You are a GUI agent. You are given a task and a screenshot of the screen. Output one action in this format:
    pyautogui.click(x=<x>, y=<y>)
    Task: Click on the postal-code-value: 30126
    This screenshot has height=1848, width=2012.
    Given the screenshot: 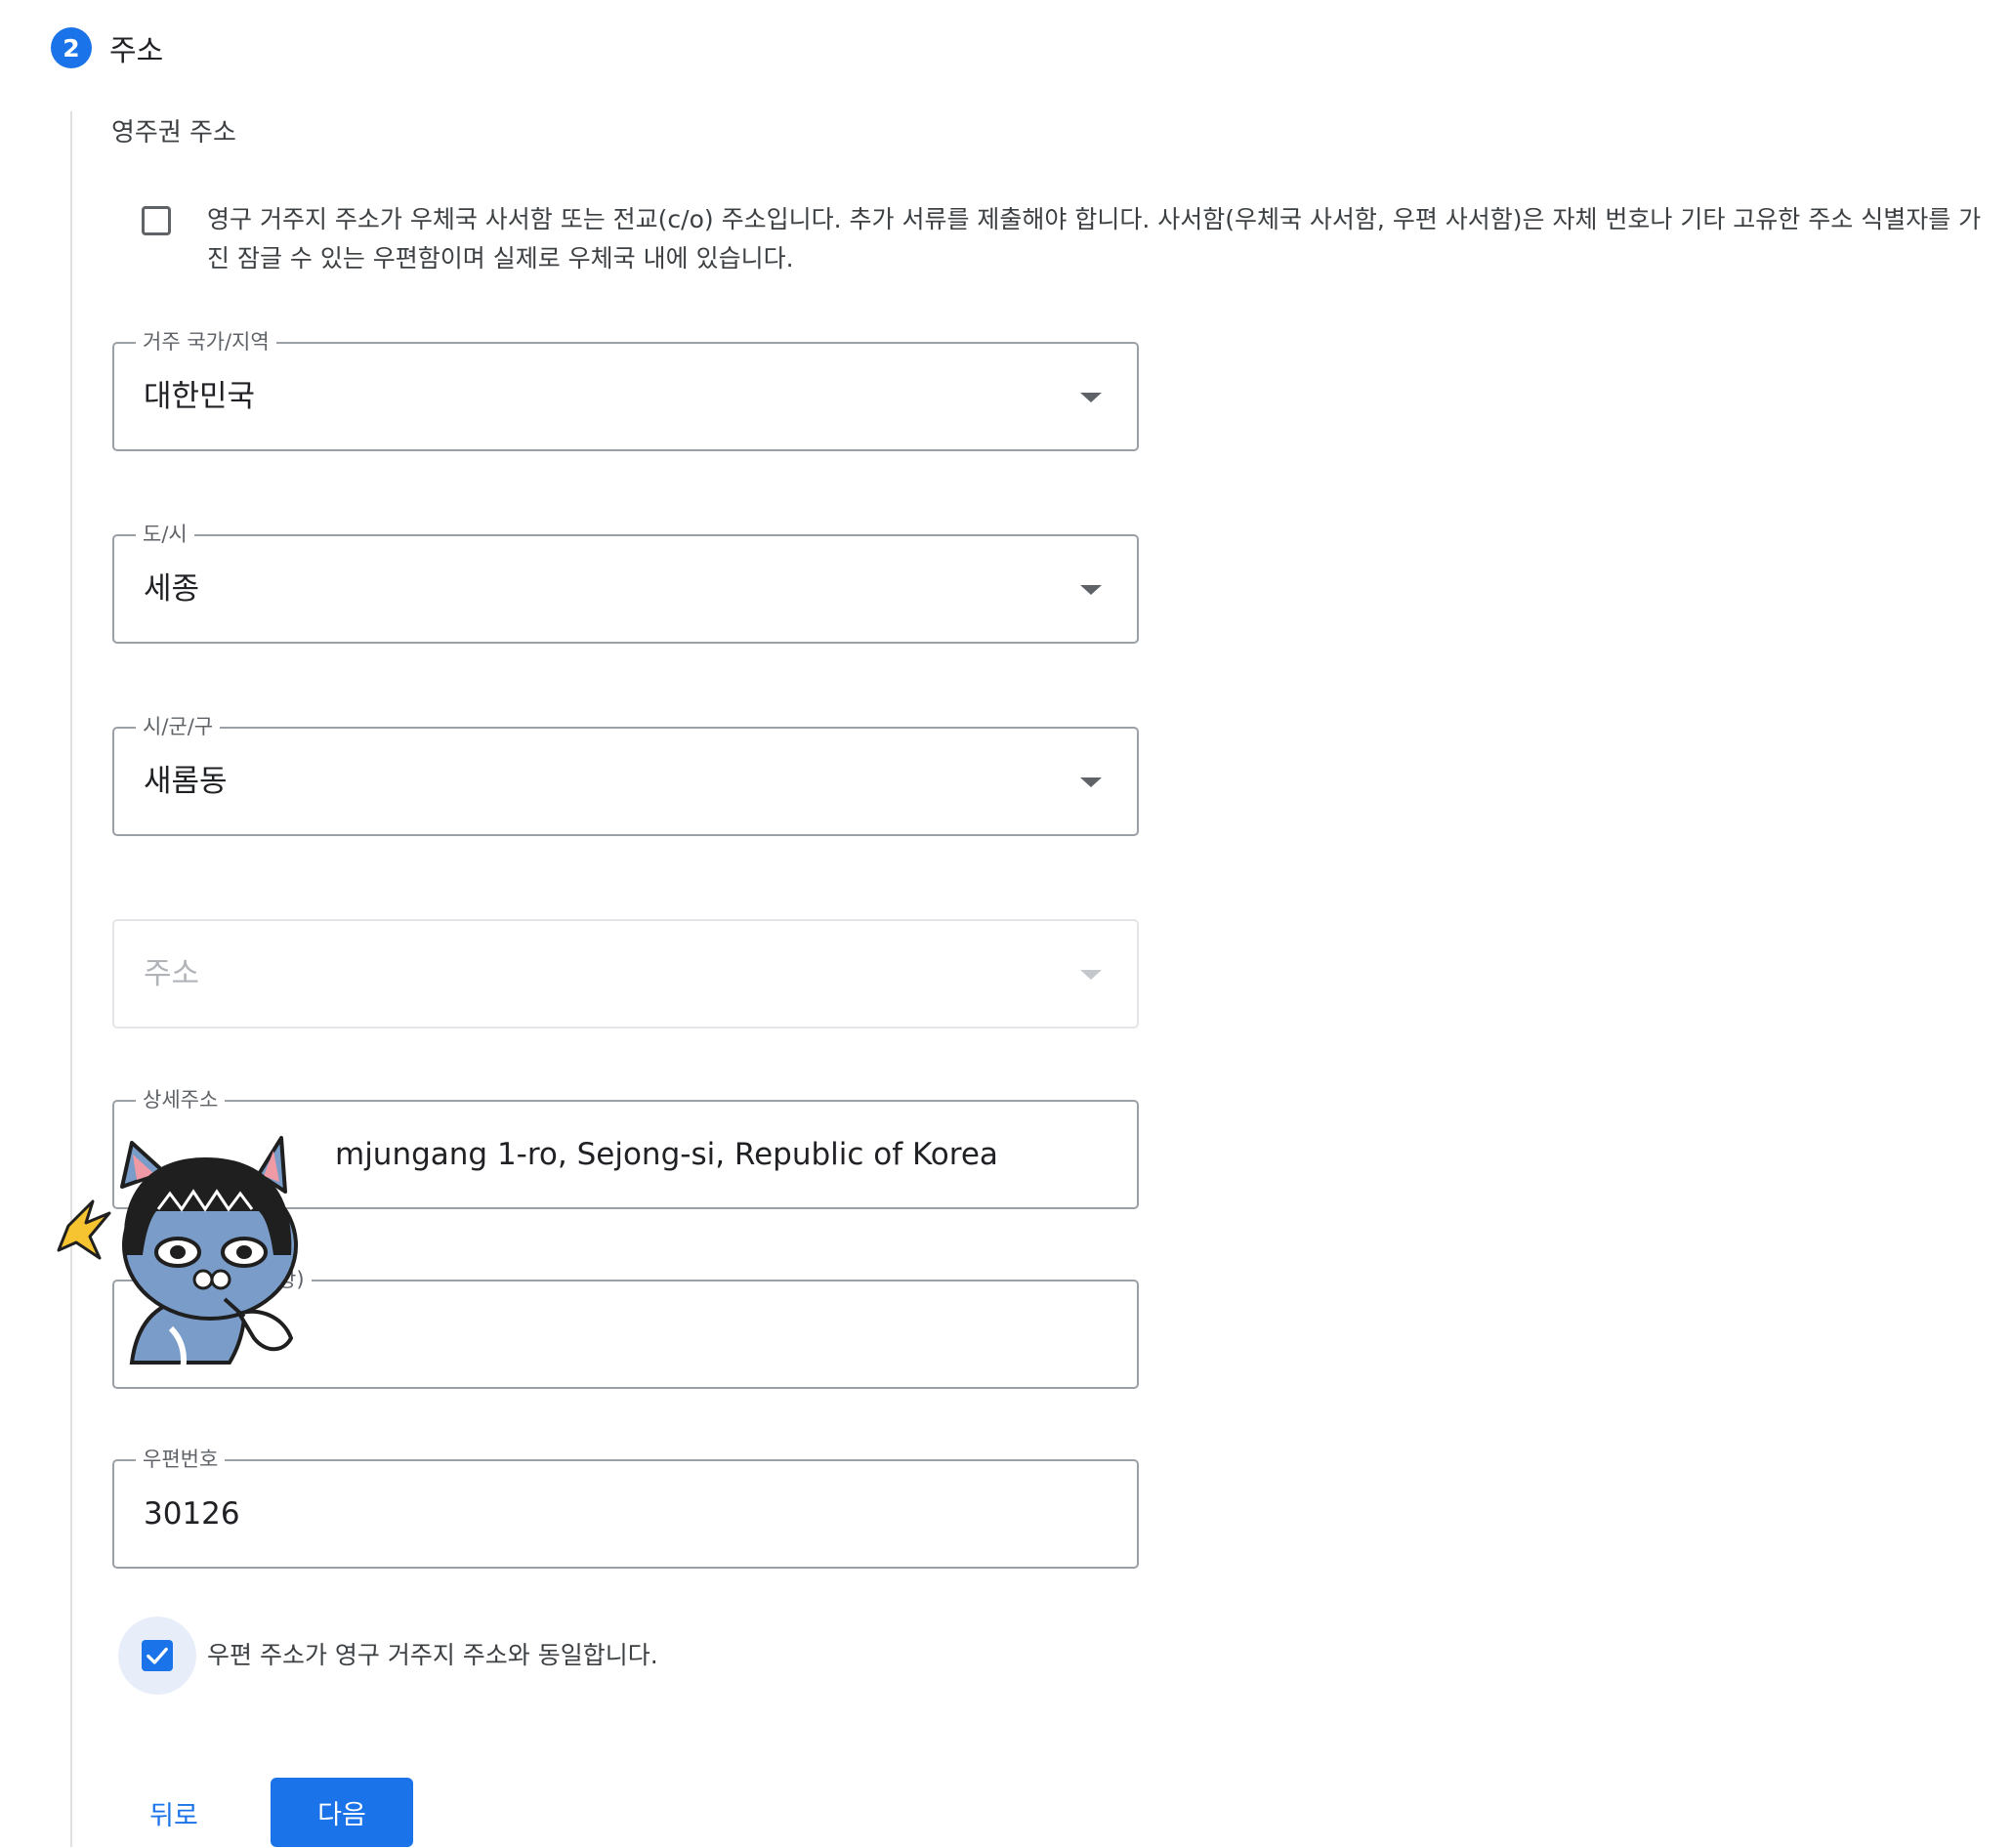 What is the action you would take?
    pyautogui.click(x=192, y=1514)
    